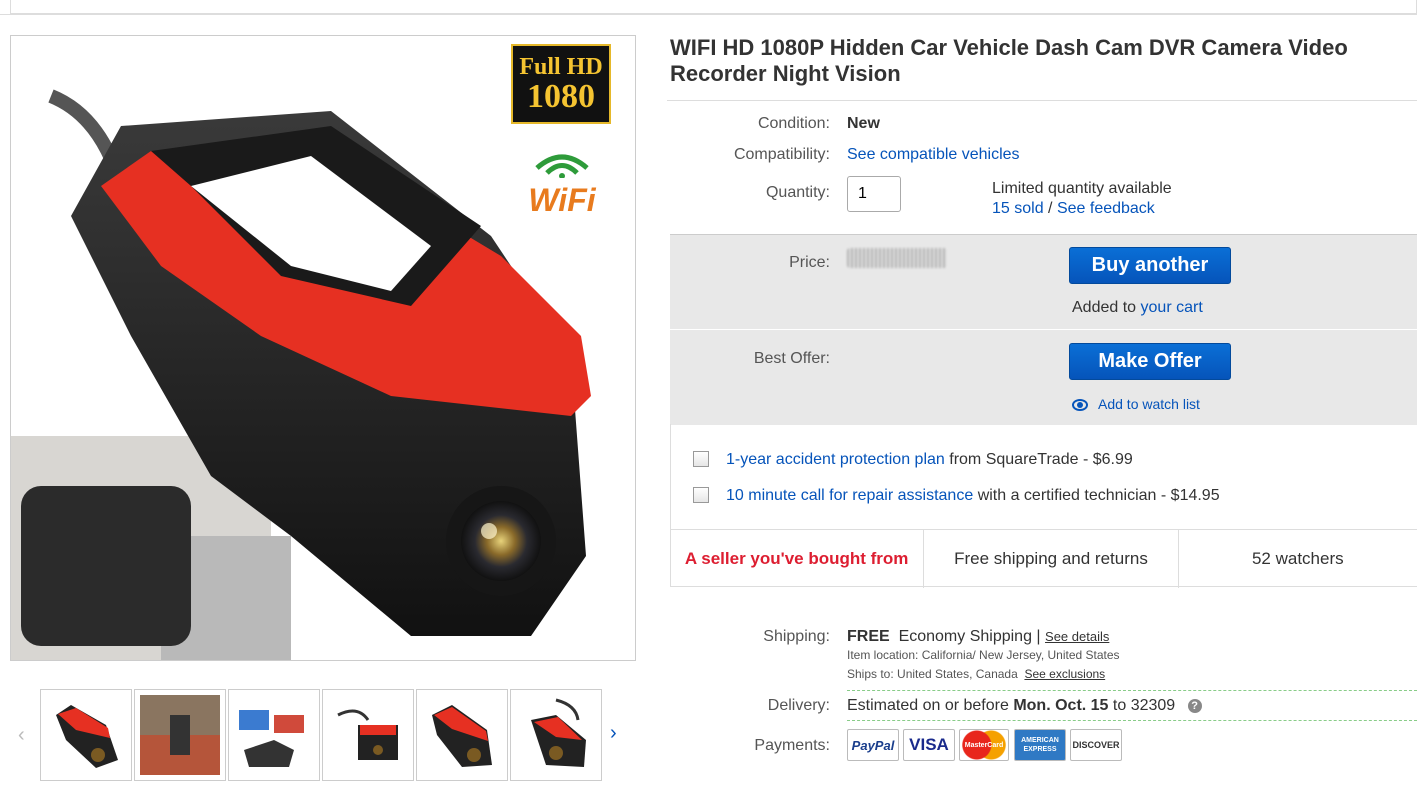 The width and height of the screenshot is (1417, 788). I want to click on discover-logo: DISCOVER, so click(1096, 745).